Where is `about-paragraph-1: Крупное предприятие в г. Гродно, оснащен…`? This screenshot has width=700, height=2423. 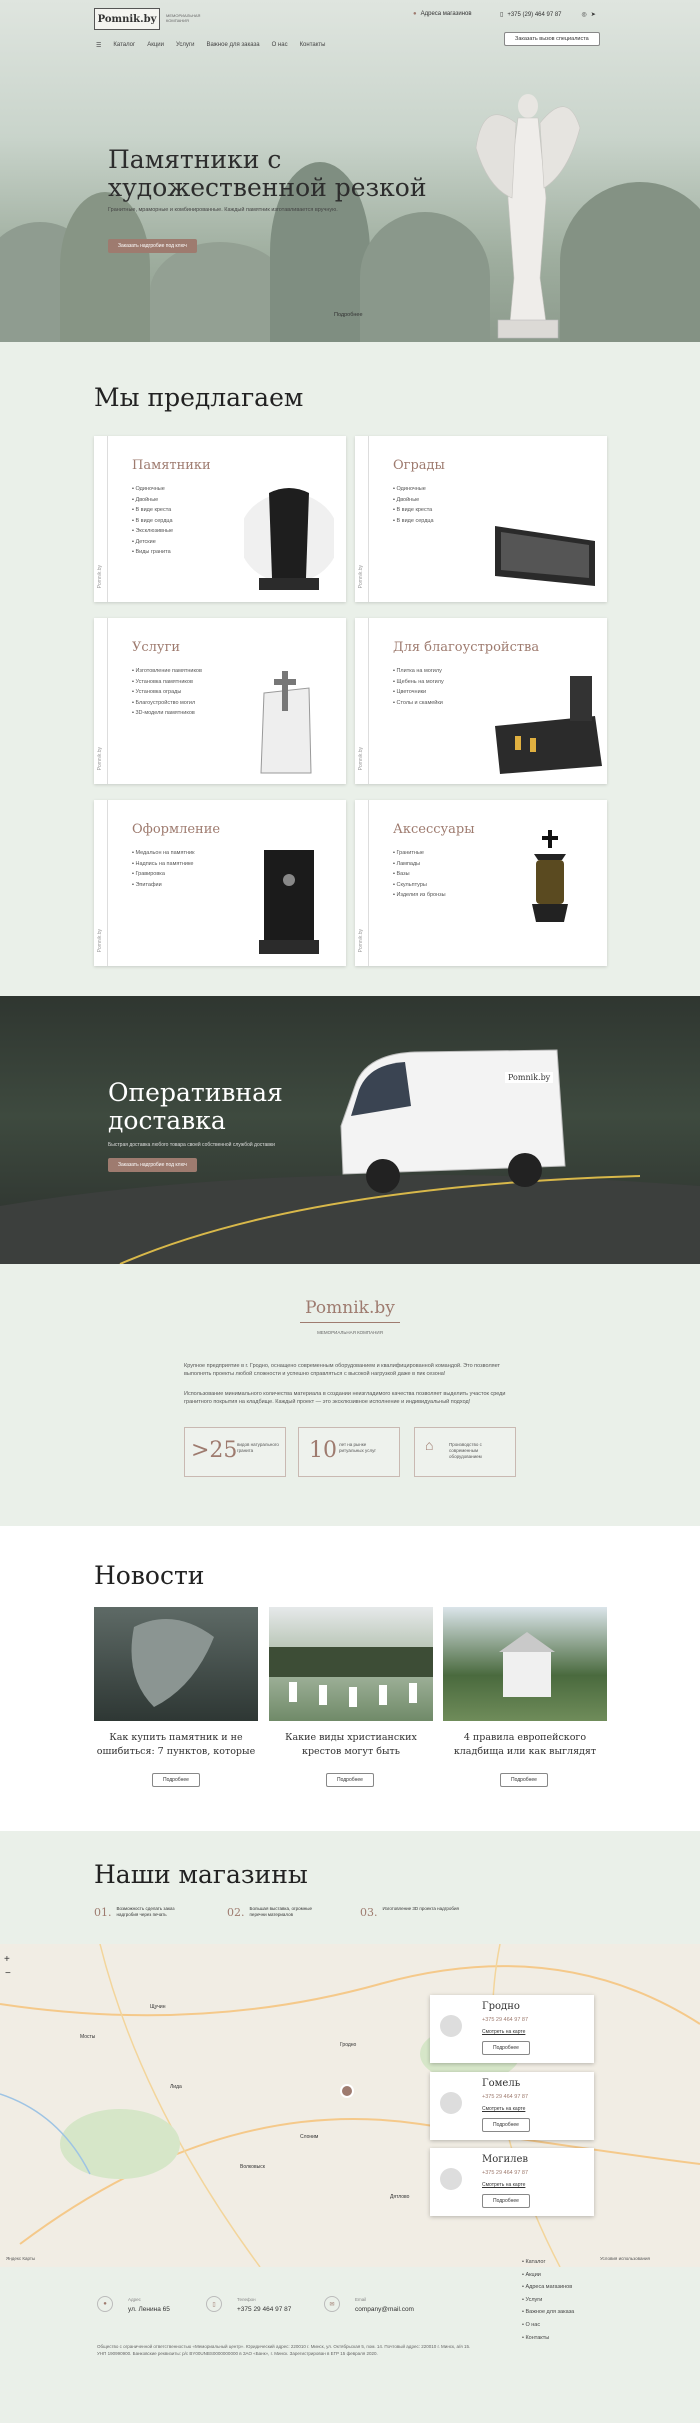 about-paragraph-1: Крупное предприятие в г. Гродно, оснащен… is located at coordinates (342, 1370).